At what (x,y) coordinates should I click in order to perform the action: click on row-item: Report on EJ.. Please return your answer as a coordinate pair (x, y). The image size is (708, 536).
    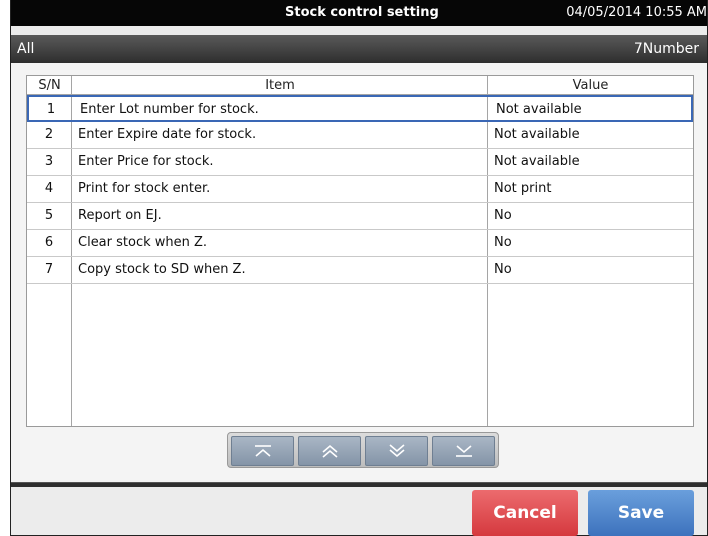
    Looking at the image, I should click on (120, 215).